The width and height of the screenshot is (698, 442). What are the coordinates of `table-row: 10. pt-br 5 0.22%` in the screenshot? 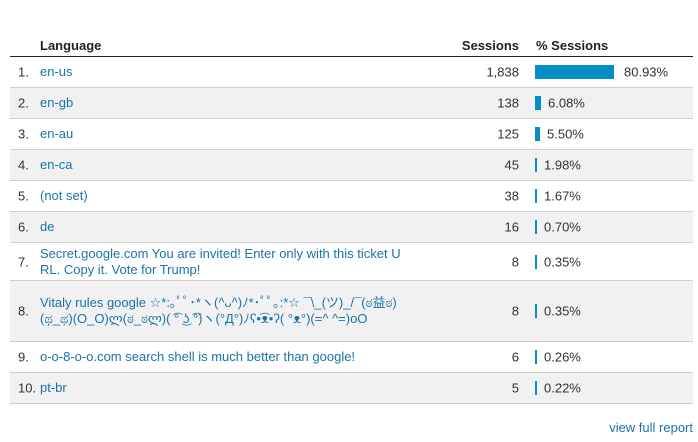 It's located at (351, 388).